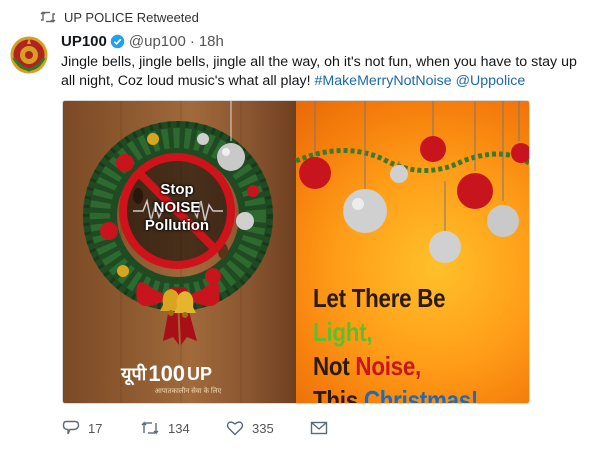  Describe the element at coordinates (211, 41) in the screenshot. I see `tweet-timestamp: 18h` at that location.